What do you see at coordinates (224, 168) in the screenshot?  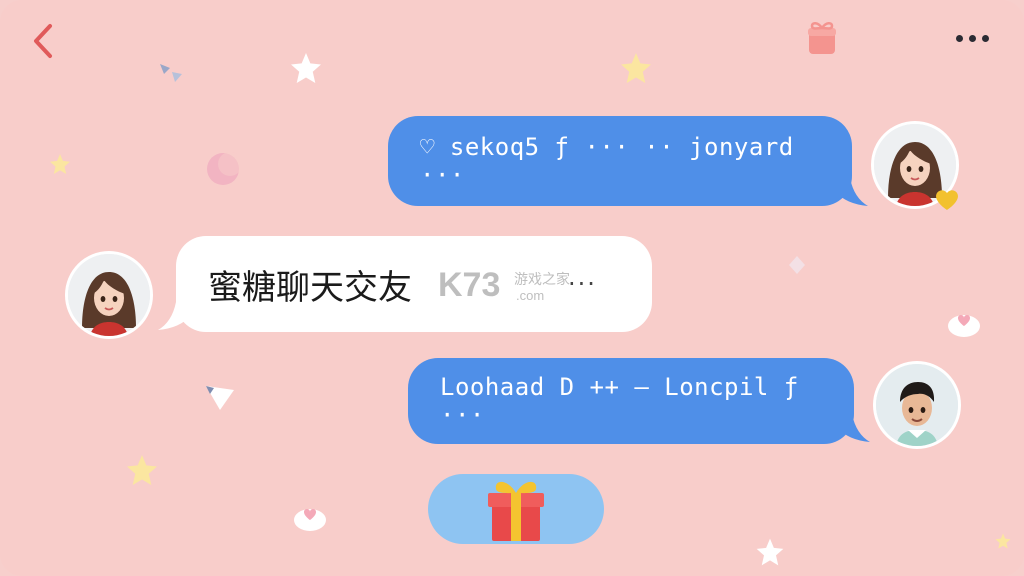 I see `moon-decoration` at bounding box center [224, 168].